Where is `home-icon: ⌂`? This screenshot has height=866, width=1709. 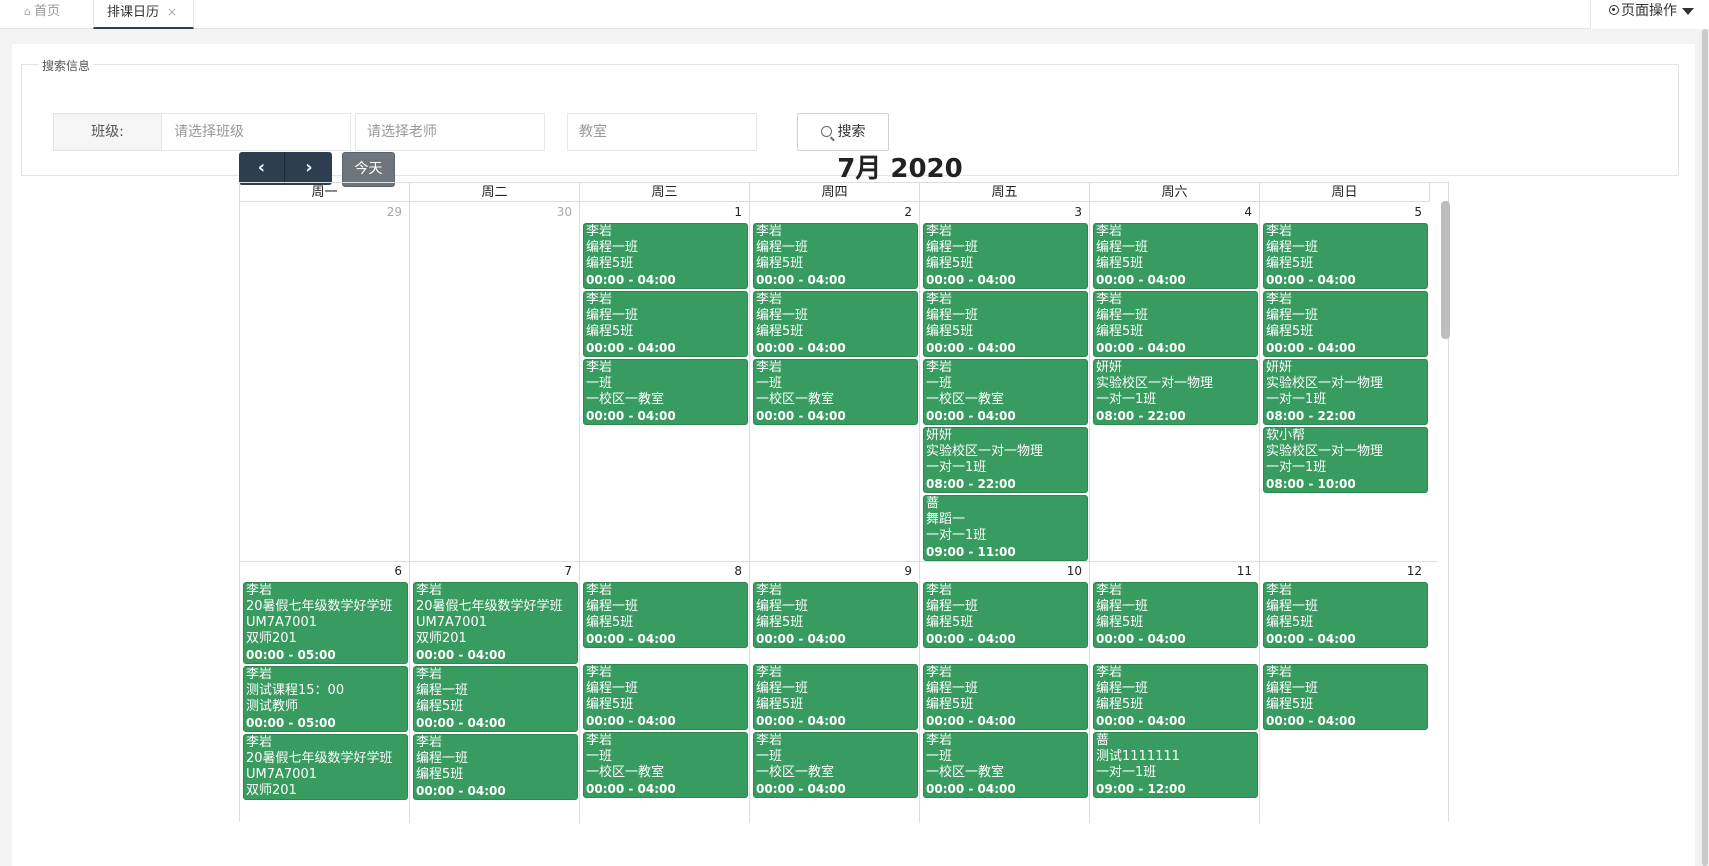 home-icon: ⌂ is located at coordinates (27, 11).